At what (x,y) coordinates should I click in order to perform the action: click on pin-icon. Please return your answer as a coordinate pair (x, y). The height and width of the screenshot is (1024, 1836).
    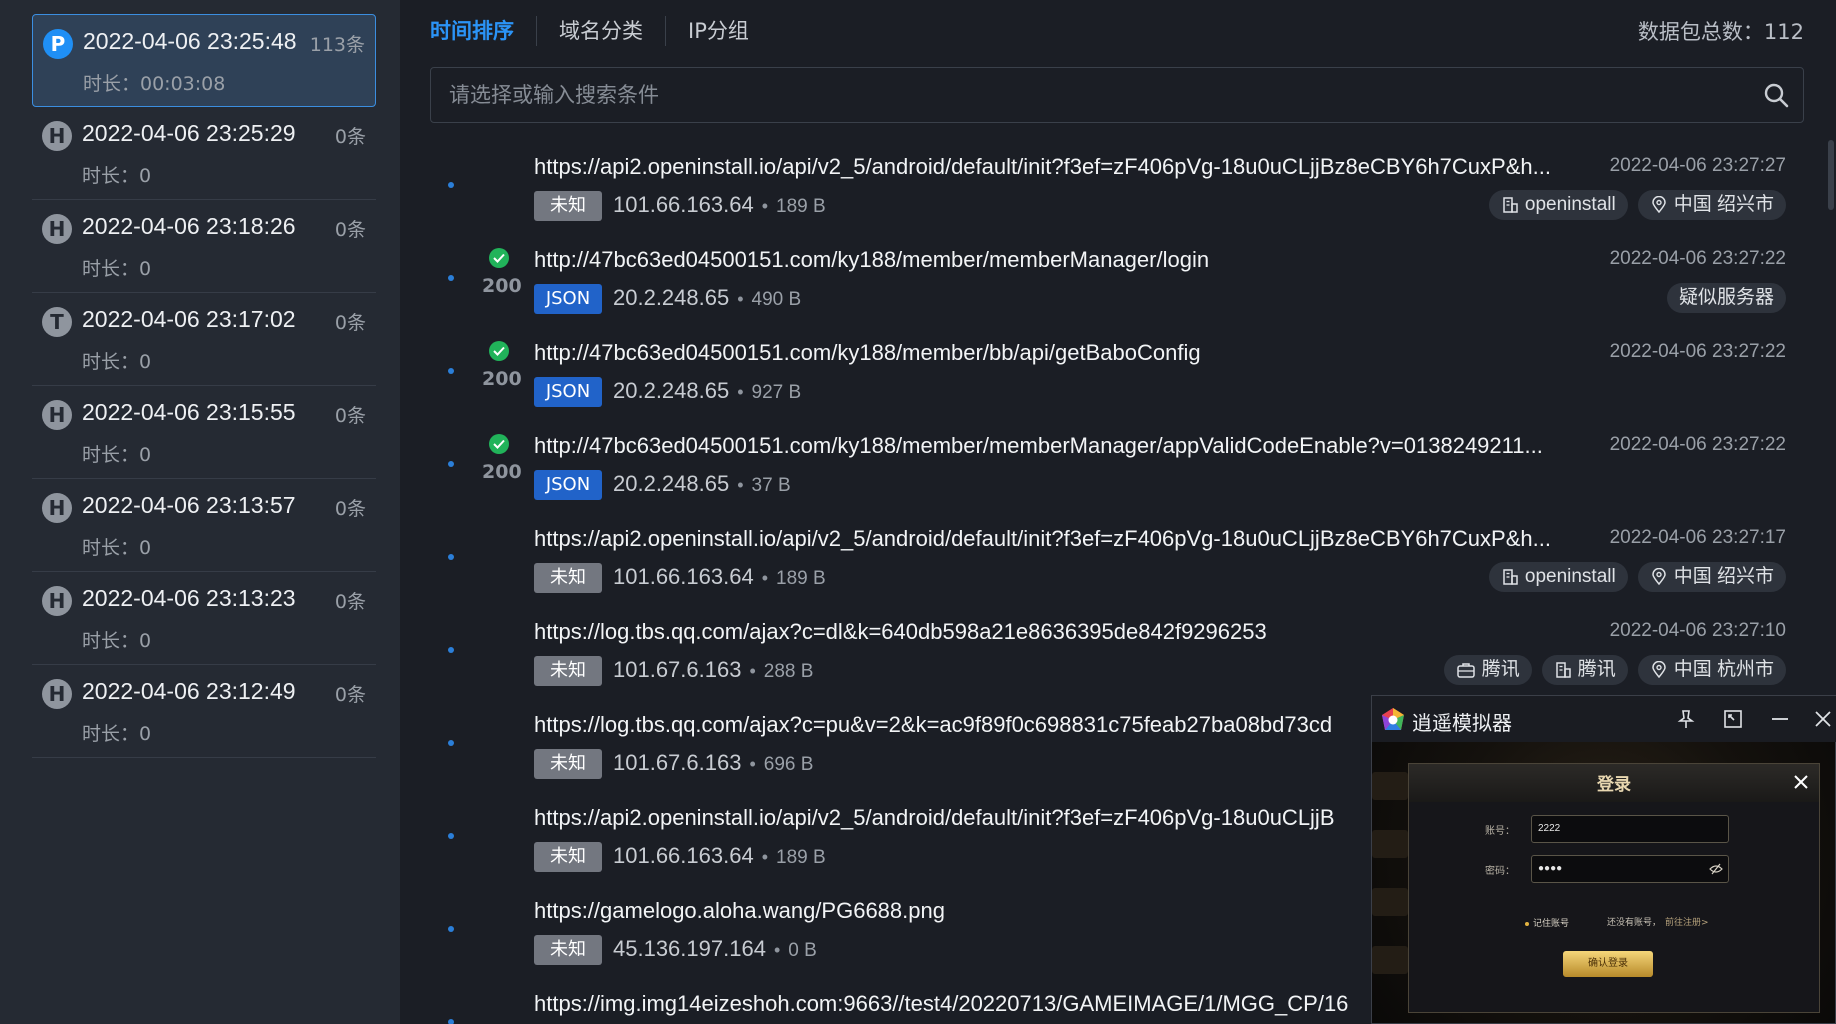
    Looking at the image, I should click on (1686, 719).